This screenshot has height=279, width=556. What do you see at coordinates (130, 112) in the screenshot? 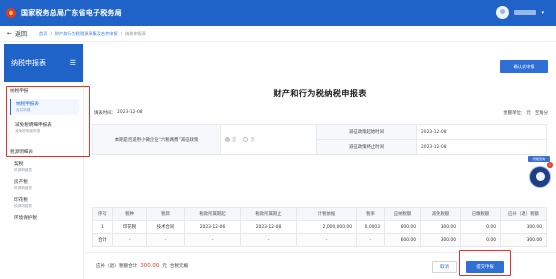
I see `fill-date-value: 2023-12-08` at bounding box center [130, 112].